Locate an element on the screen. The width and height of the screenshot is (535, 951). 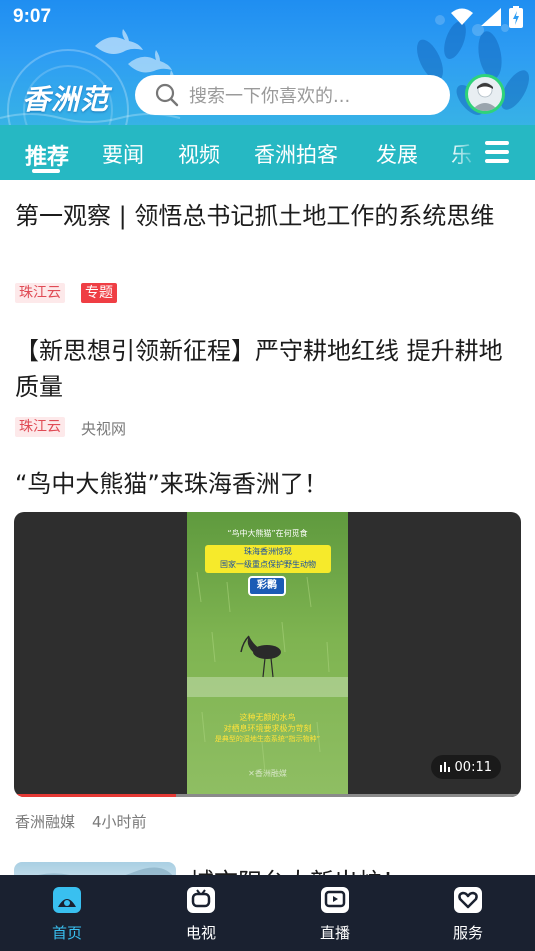
active-tab-indicator is located at coordinates (46, 171).